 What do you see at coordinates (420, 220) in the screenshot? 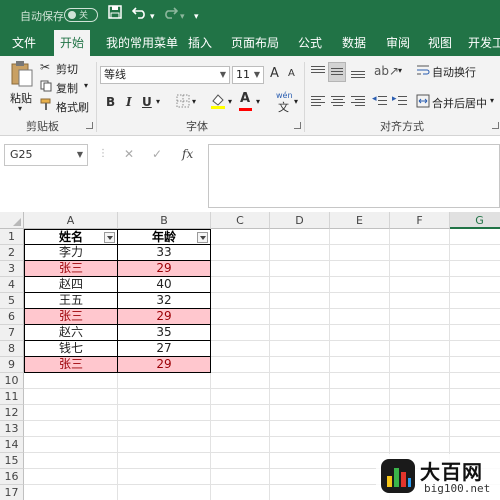
I see `column-header-f: F` at bounding box center [420, 220].